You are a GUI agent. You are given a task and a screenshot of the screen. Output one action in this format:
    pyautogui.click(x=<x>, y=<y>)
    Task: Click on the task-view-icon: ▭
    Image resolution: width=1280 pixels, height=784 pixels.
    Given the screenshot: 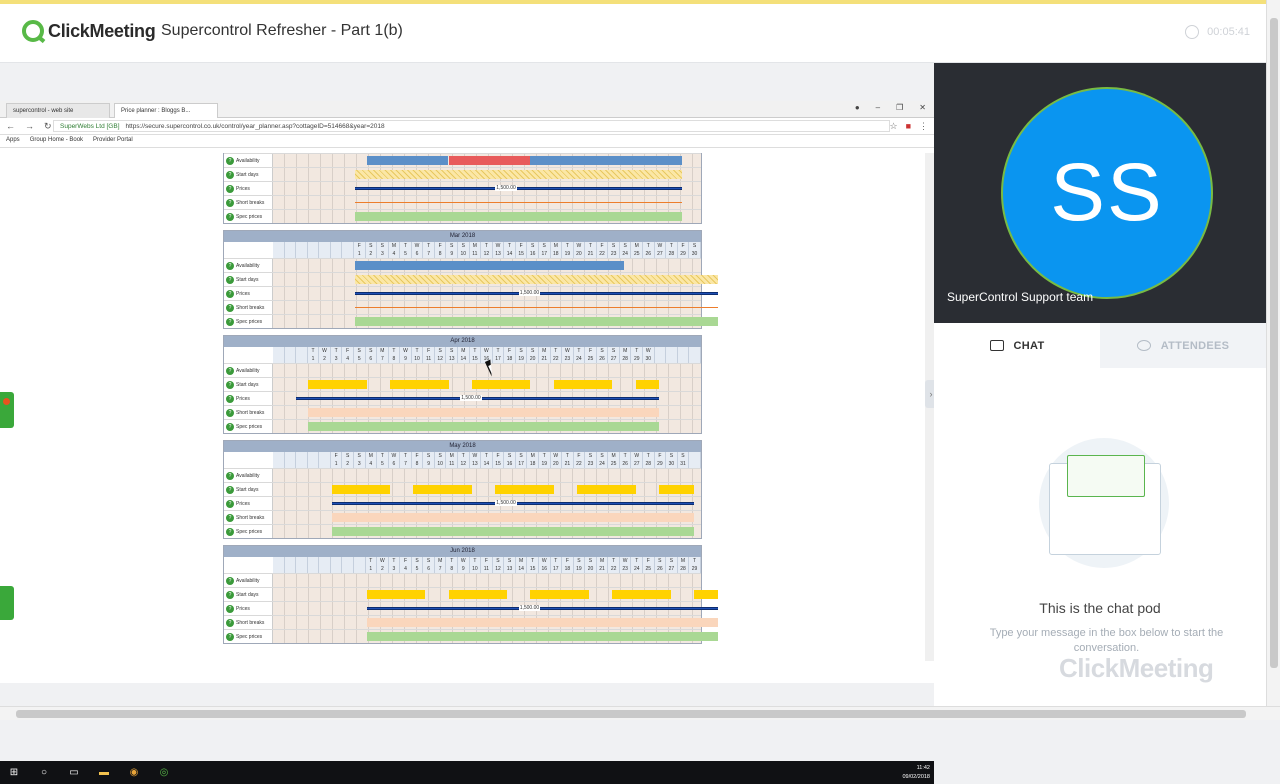 What is the action you would take?
    pyautogui.click(x=74, y=773)
    